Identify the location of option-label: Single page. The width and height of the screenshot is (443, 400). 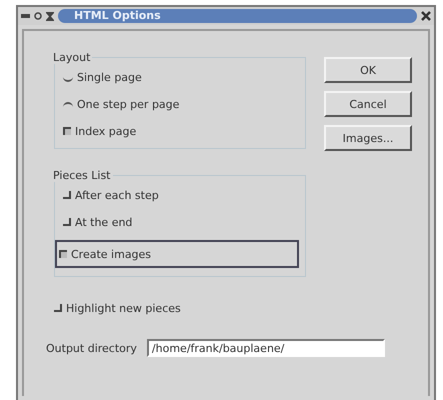
(109, 77).